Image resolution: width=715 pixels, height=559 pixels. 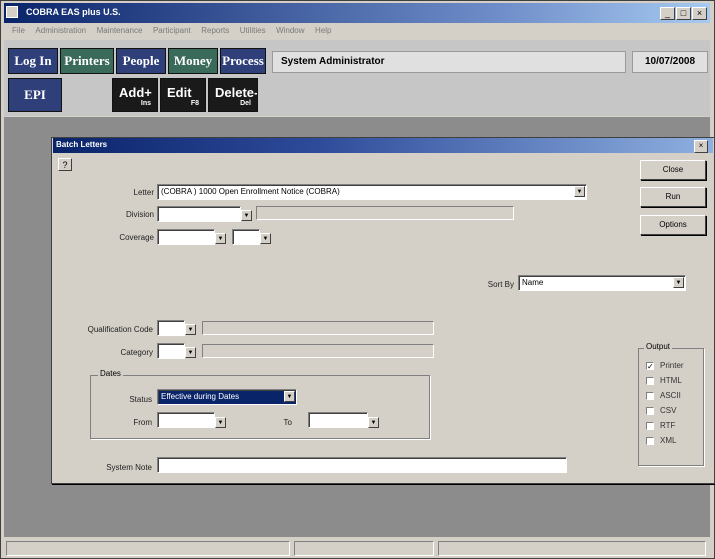 What do you see at coordinates (220, 422) in the screenshot?
I see `from-date-dropdown-icon: ▼` at bounding box center [220, 422].